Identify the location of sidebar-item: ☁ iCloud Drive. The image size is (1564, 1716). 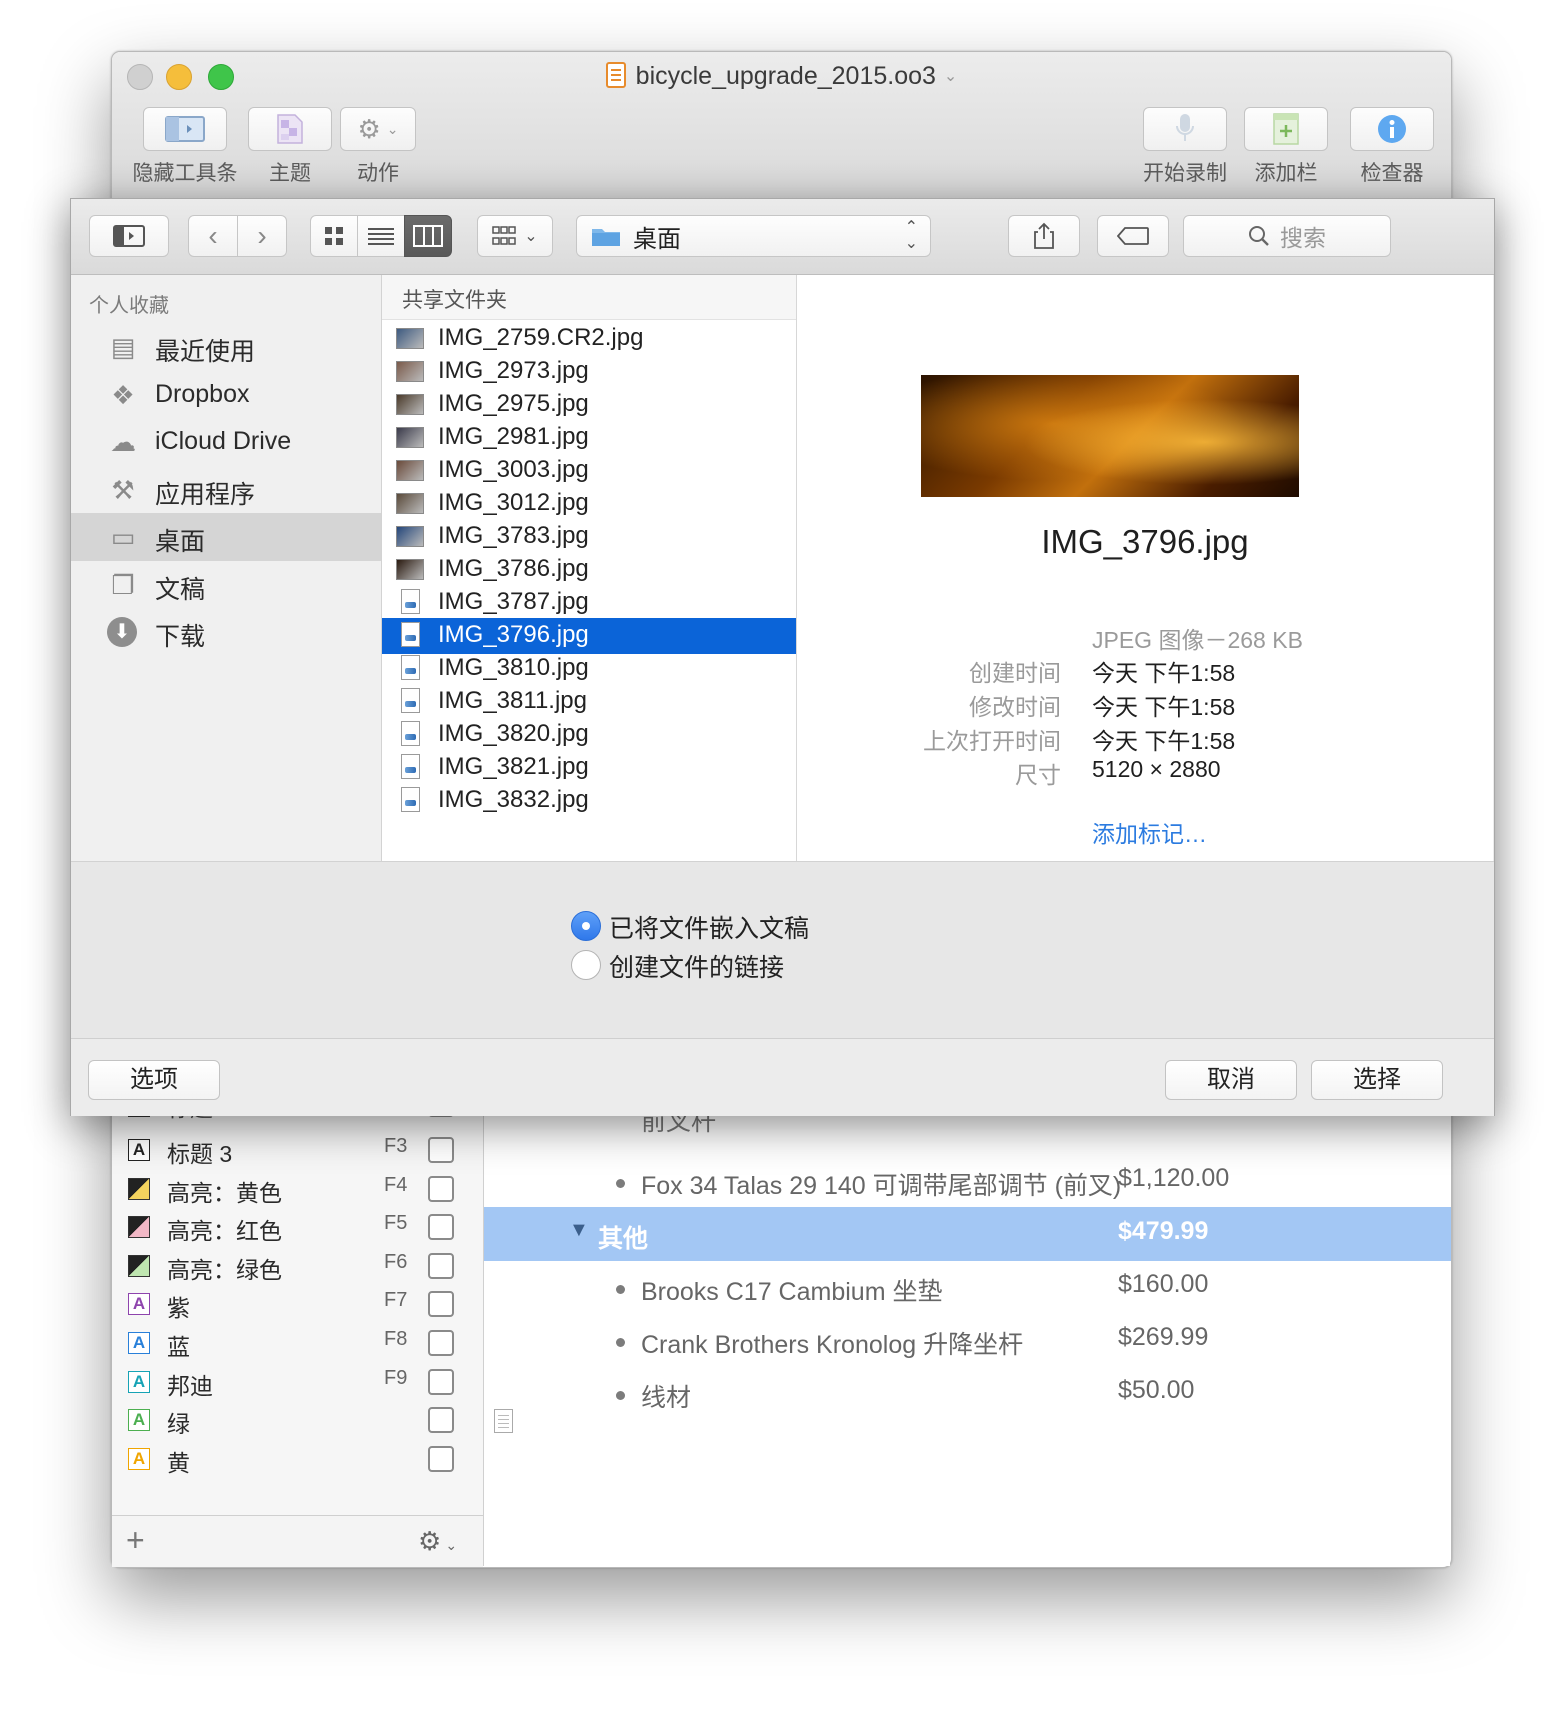
(226, 442).